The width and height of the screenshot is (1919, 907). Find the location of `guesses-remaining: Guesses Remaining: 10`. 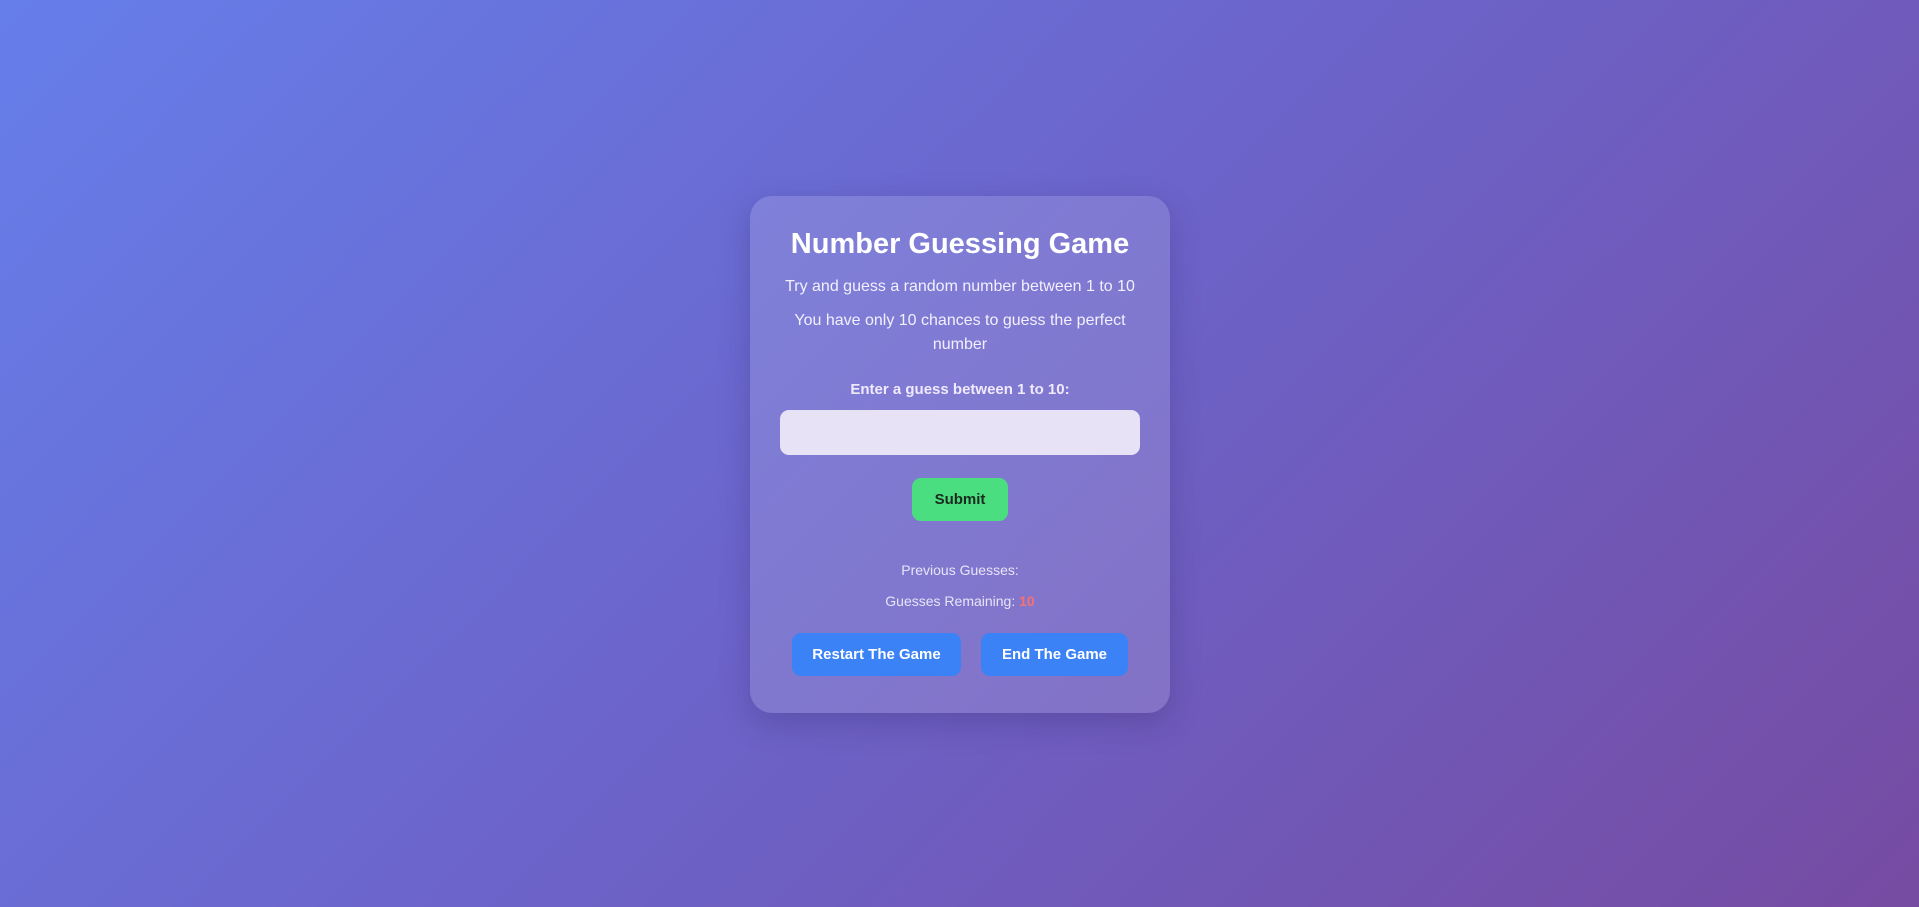

guesses-remaining: Guesses Remaining: 10 is located at coordinates (960, 601).